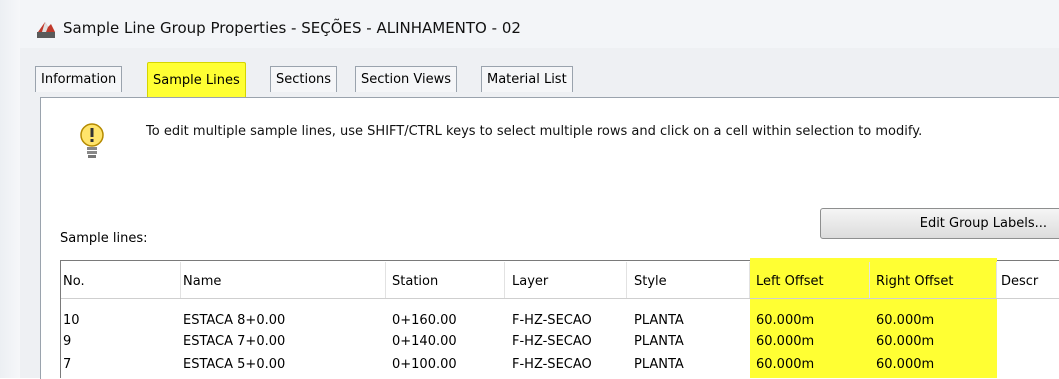  Describe the element at coordinates (74, 281) in the screenshot. I see `column-header-no: No.` at that location.